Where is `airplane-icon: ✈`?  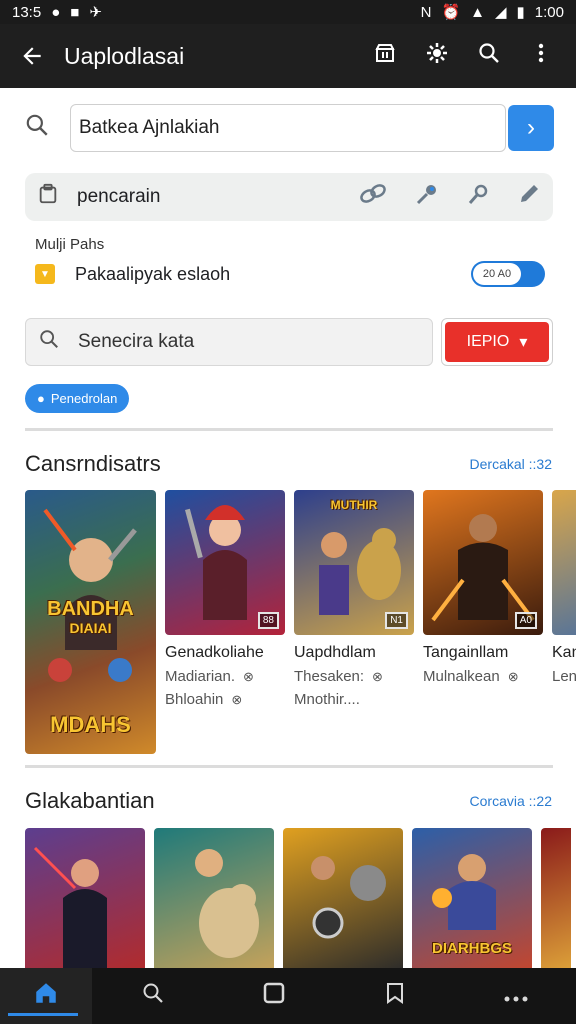
airplane-icon: ✈ is located at coordinates (95, 12).